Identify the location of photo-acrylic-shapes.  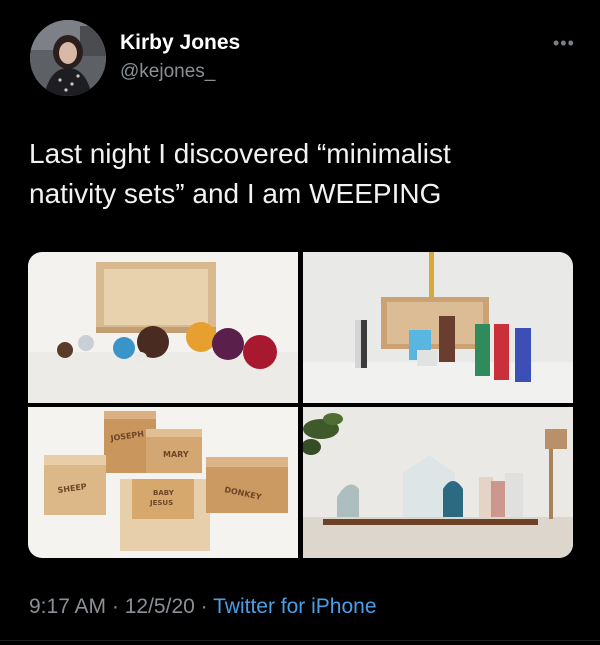
(438, 482).